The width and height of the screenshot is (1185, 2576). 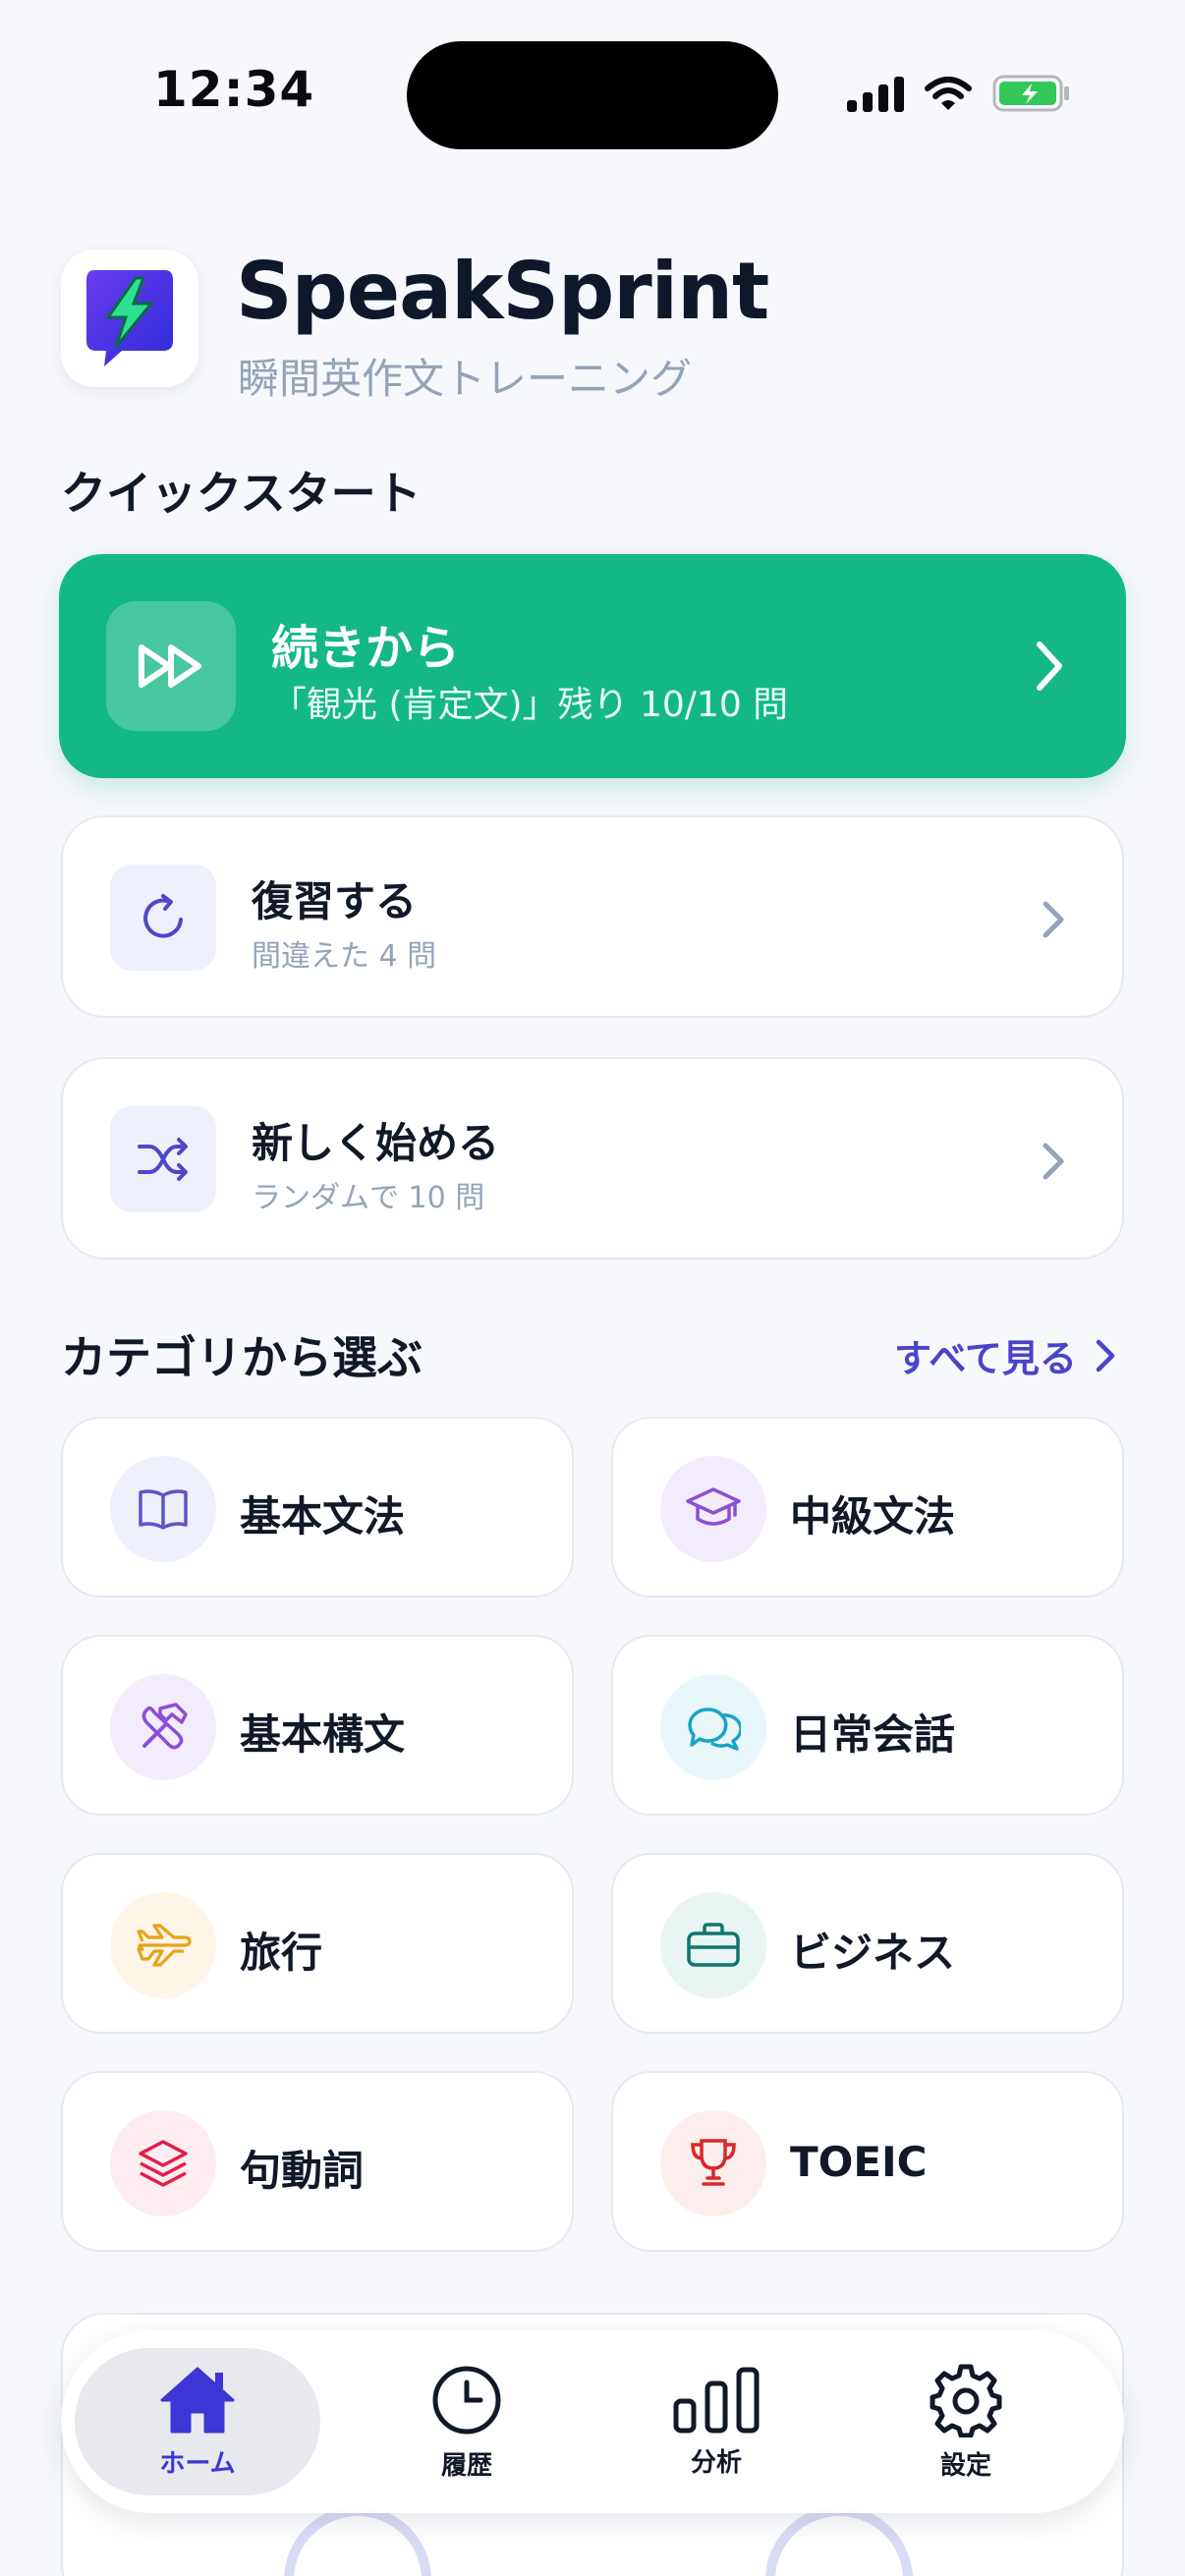 What do you see at coordinates (466, 2465) in the screenshot?
I see `tab-label: 履歴` at bounding box center [466, 2465].